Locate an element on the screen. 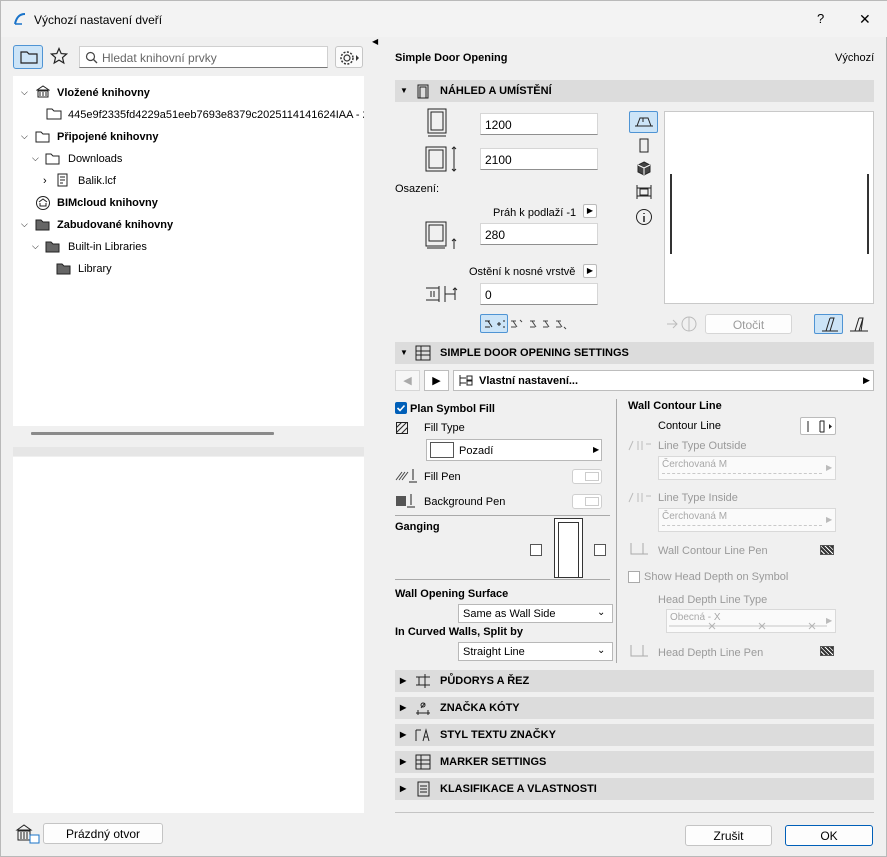  splitter is located at coordinates (188, 451).